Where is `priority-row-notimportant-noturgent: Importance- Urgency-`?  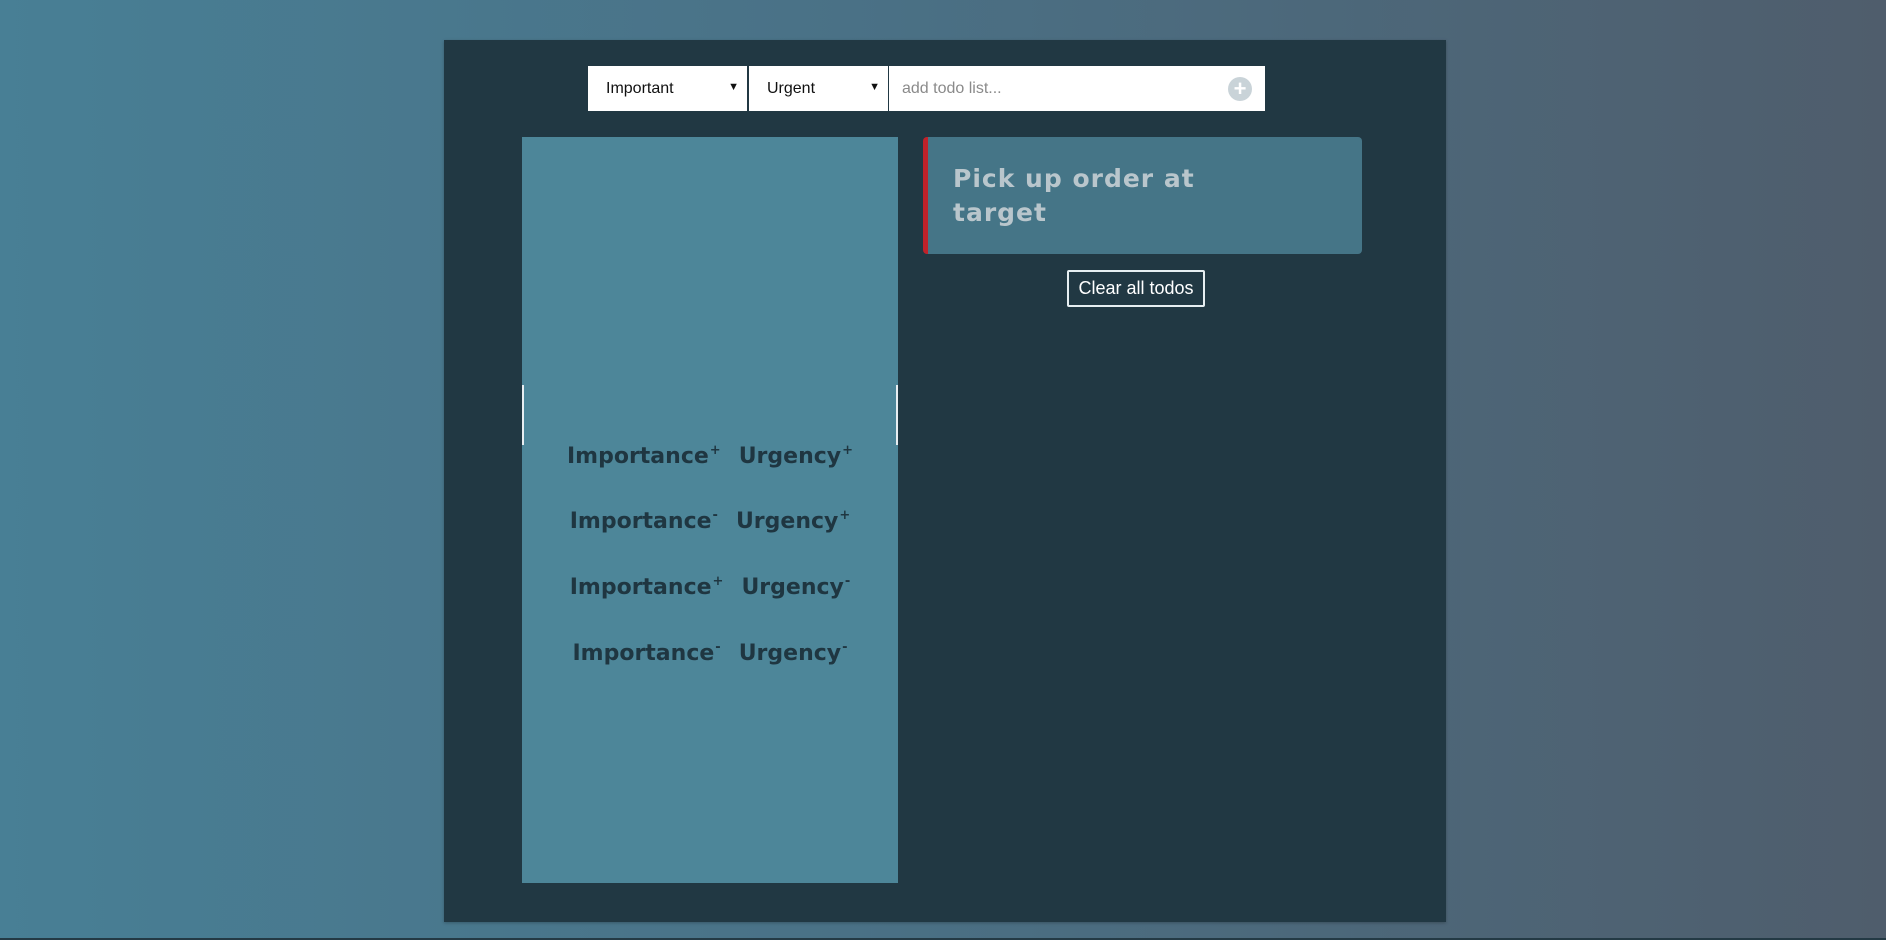 priority-row-notimportant-noturgent: Importance- Urgency- is located at coordinates (710, 653).